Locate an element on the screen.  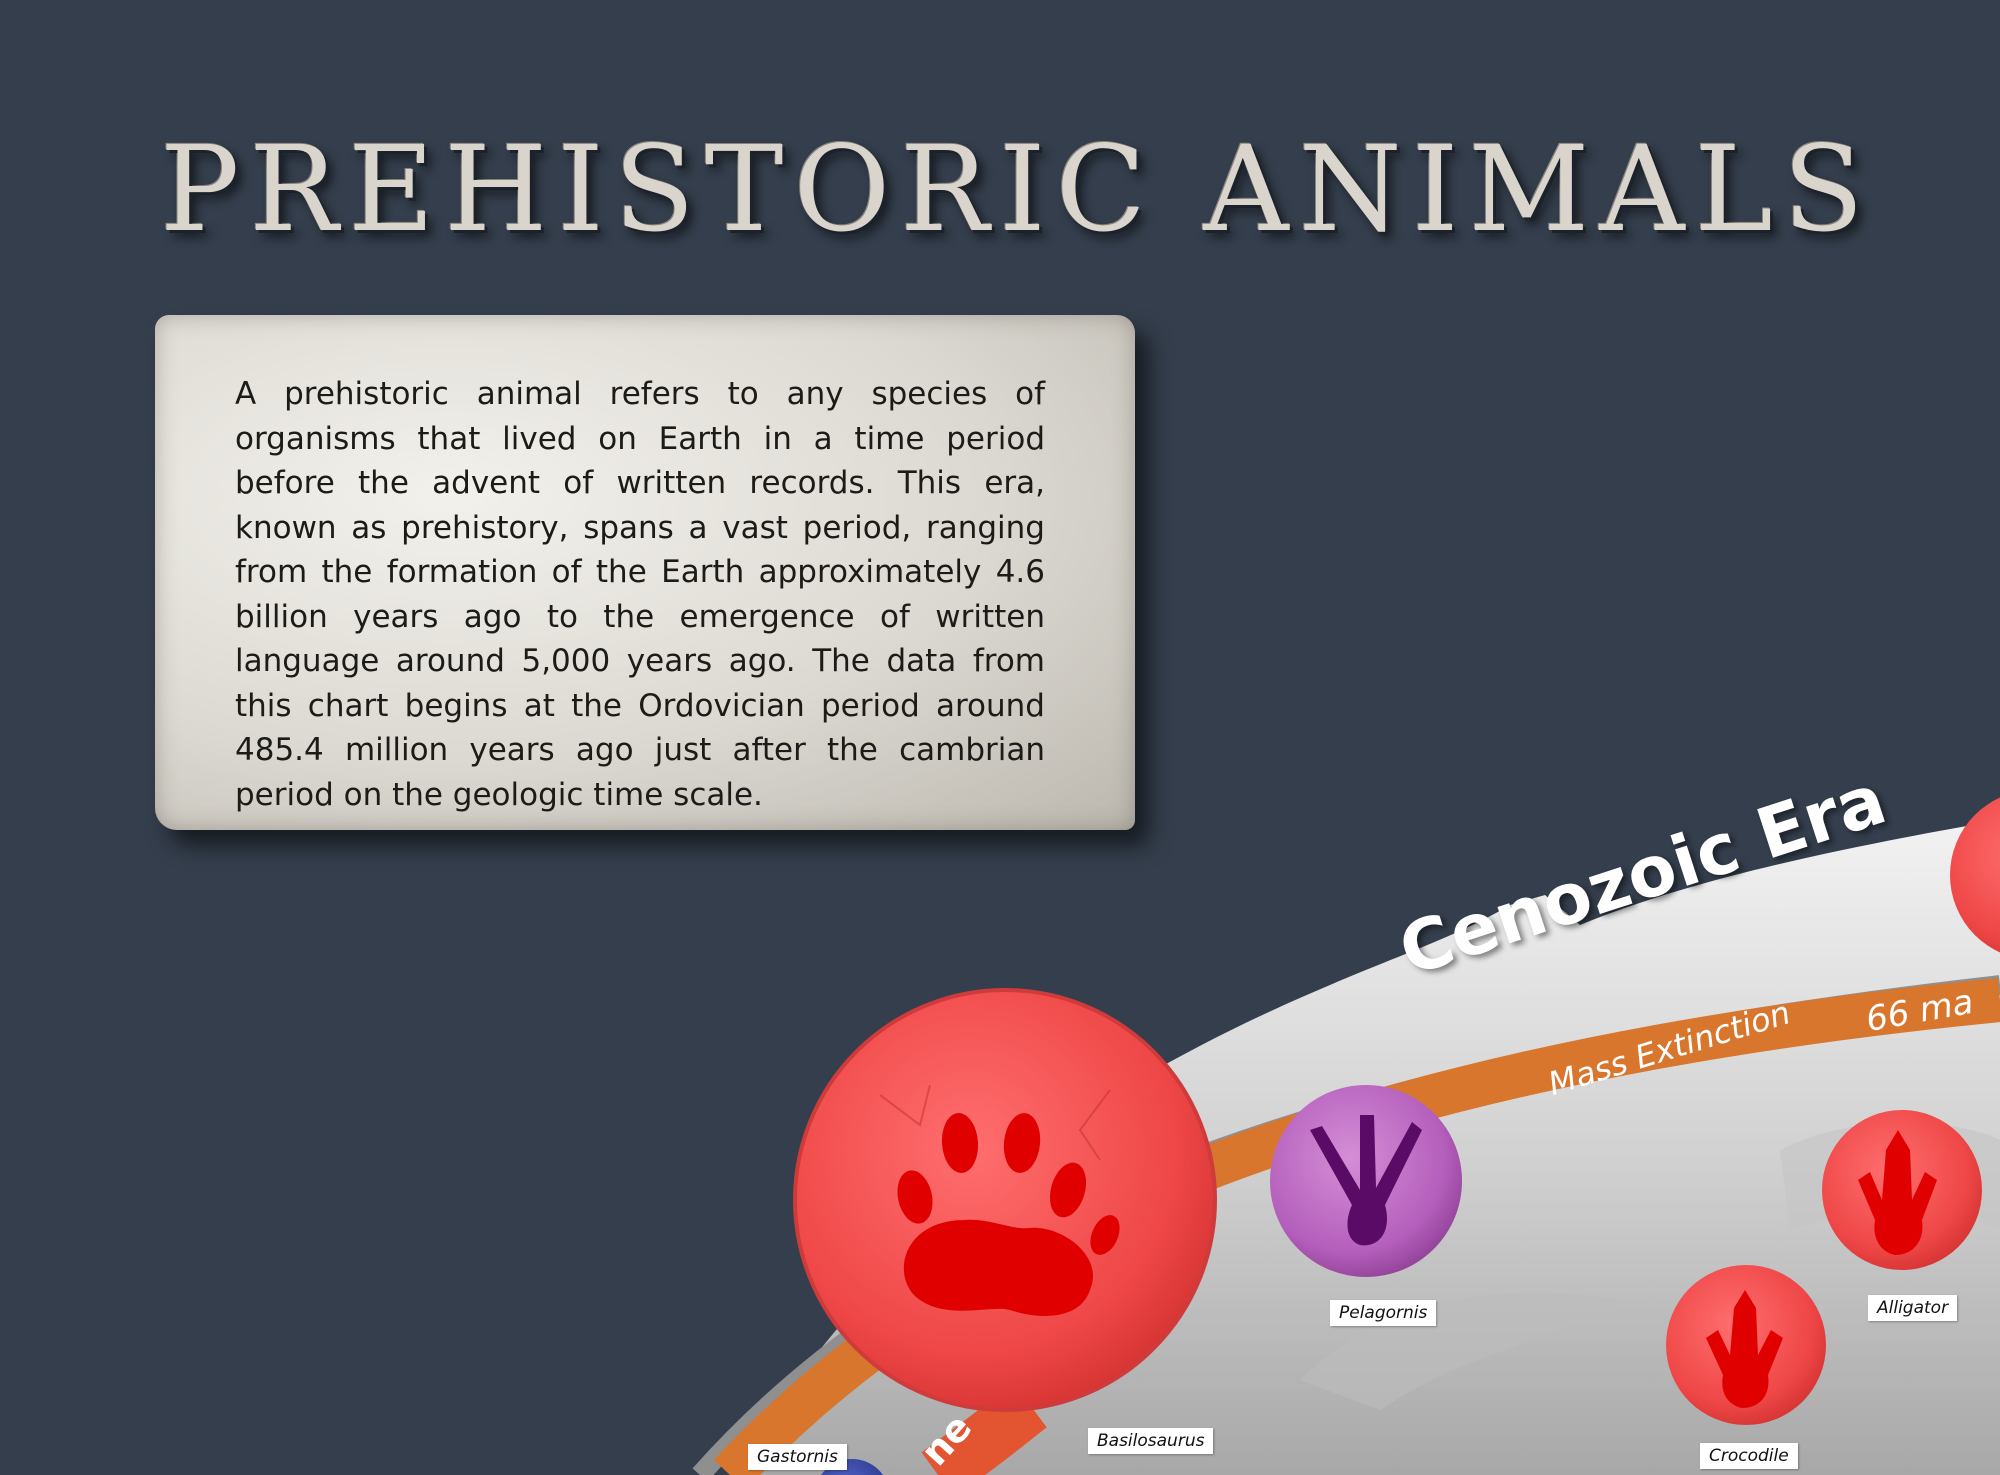
animal-label-basilosaurus: Basilosaurus is located at coordinates (1151, 1441).